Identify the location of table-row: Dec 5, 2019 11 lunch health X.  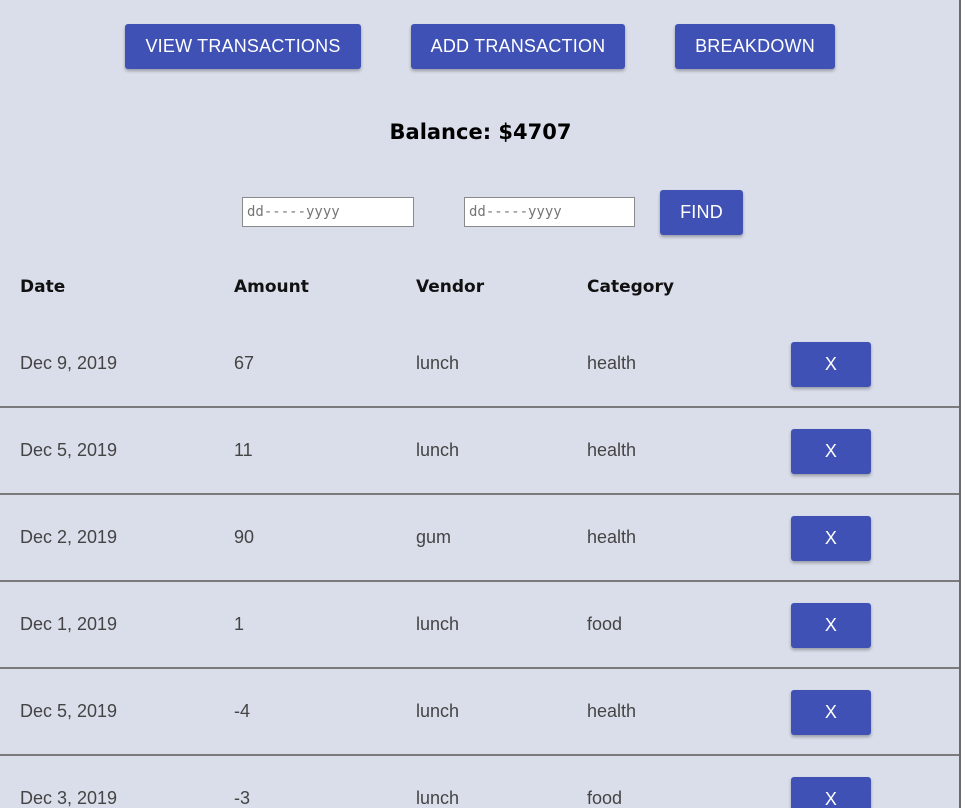
(479, 451).